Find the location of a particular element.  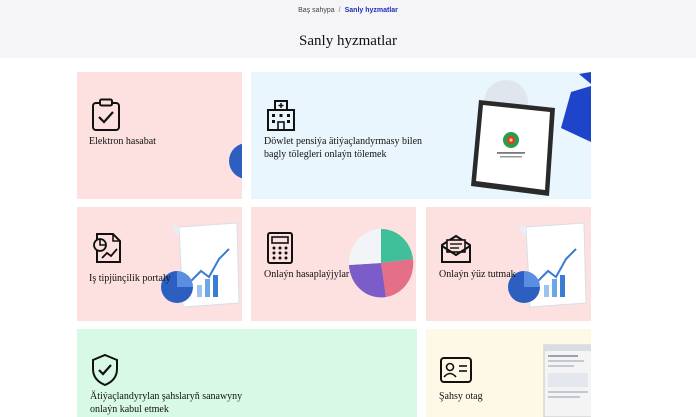

card-label: Onlaýn hasaplaýjylar is located at coordinates (307, 274).